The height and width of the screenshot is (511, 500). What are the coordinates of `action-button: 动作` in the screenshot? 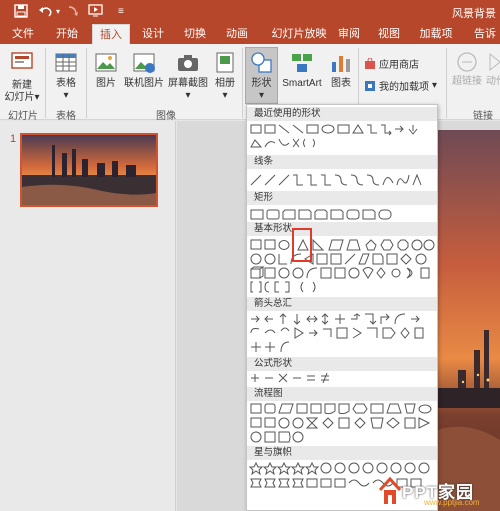 It's located at (493, 69).